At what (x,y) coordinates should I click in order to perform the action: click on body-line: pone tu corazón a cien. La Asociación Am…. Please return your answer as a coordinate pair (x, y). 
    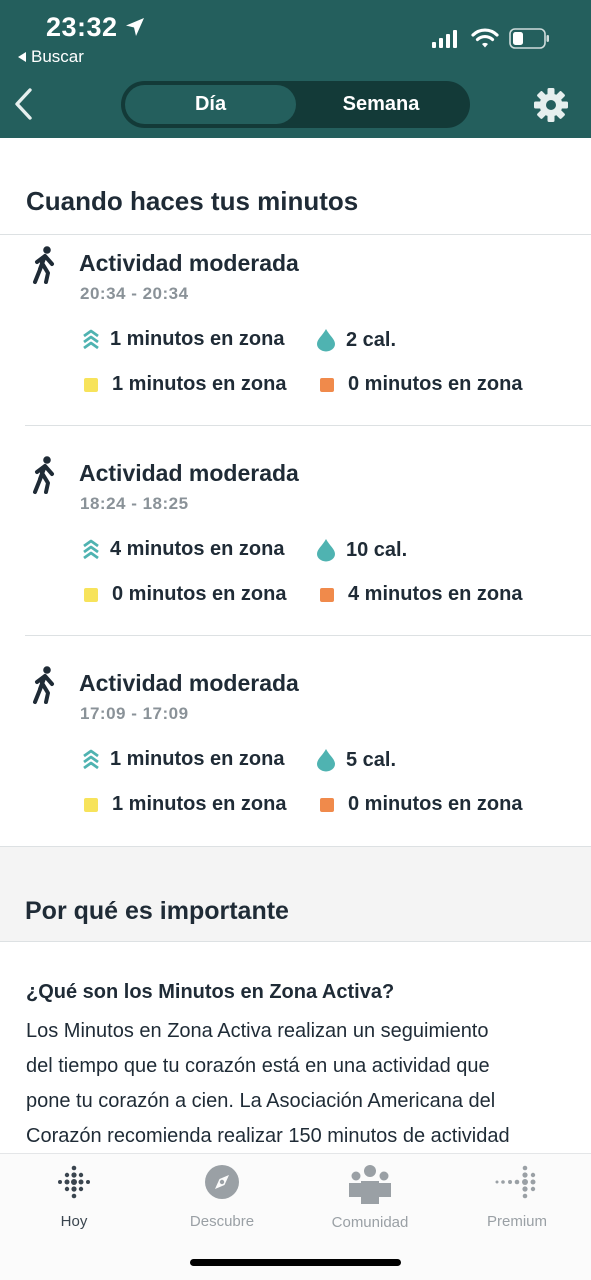
    Looking at the image, I should click on (261, 1101).